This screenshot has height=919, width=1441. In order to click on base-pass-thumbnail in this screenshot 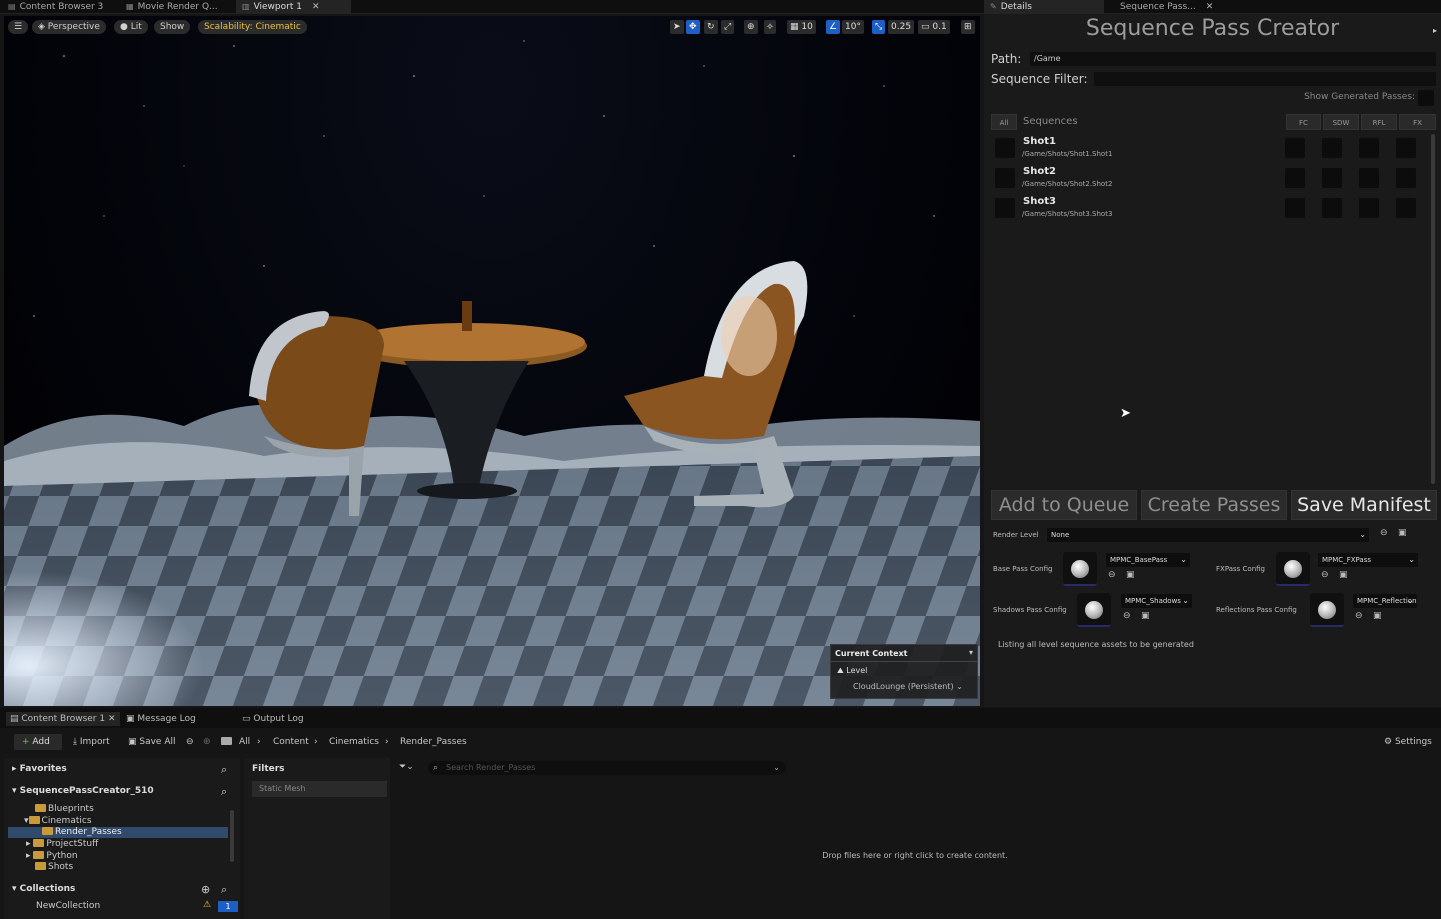, I will do `click(1080, 569)`.